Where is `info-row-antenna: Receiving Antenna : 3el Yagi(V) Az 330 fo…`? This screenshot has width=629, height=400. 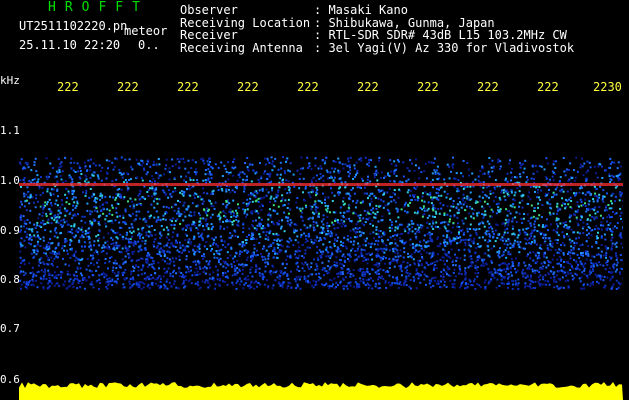 info-row-antenna: Receiving Antenna : 3el Yagi(V) Az 330 fo… is located at coordinates (377, 47).